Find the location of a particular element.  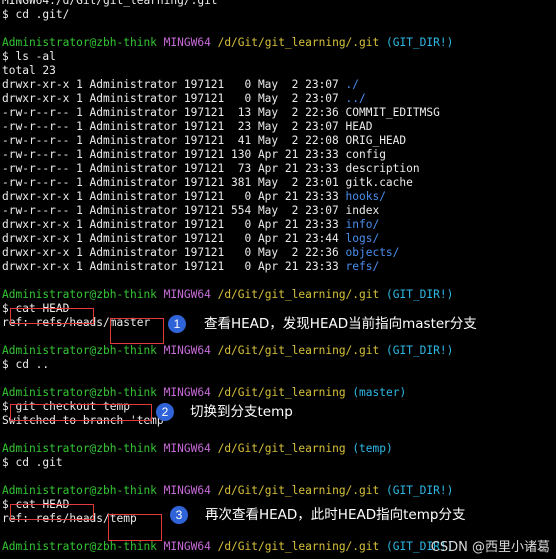

step-3-note: 再次查看HEAD，此时HEAD指向temp分支 is located at coordinates (335, 515).